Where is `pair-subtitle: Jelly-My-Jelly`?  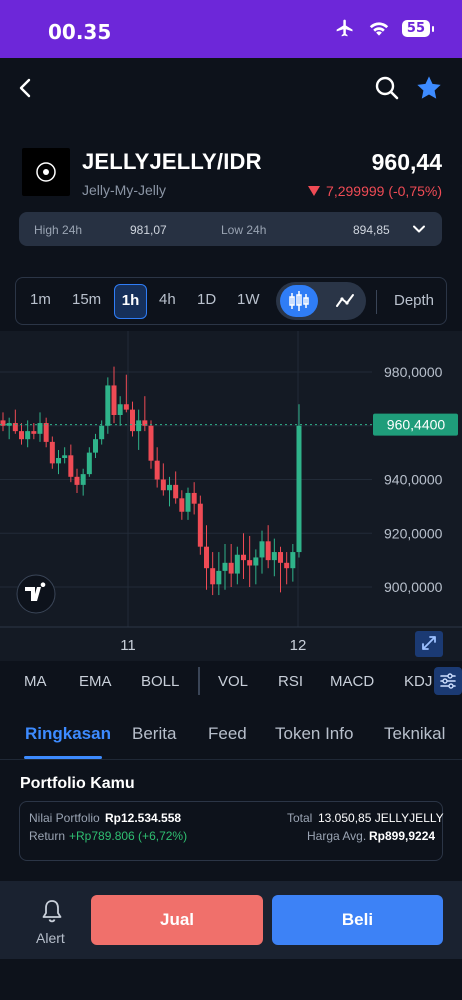
pair-subtitle: Jelly-My-Jelly is located at coordinates (124, 190).